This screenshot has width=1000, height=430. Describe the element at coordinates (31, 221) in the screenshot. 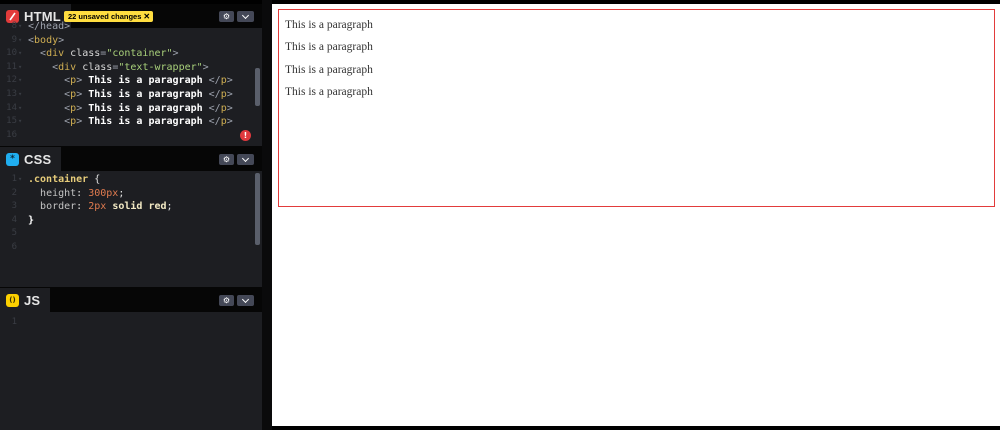

I see `code-text: }` at that location.